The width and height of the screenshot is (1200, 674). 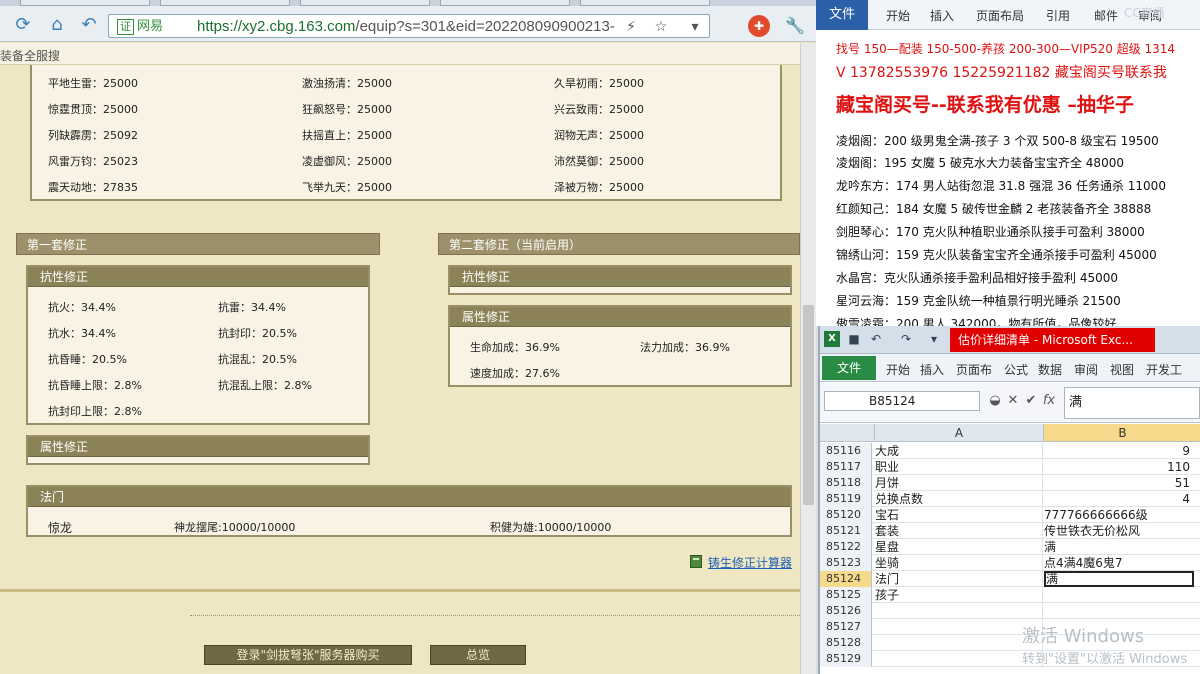 What do you see at coordinates (23, 25) in the screenshot?
I see `refresh-icon: ⟳` at bounding box center [23, 25].